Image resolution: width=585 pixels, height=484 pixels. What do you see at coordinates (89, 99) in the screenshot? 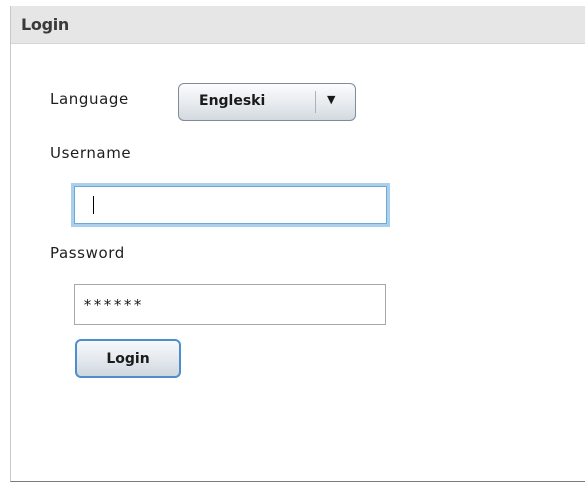
I see `language-label: Language` at bounding box center [89, 99].